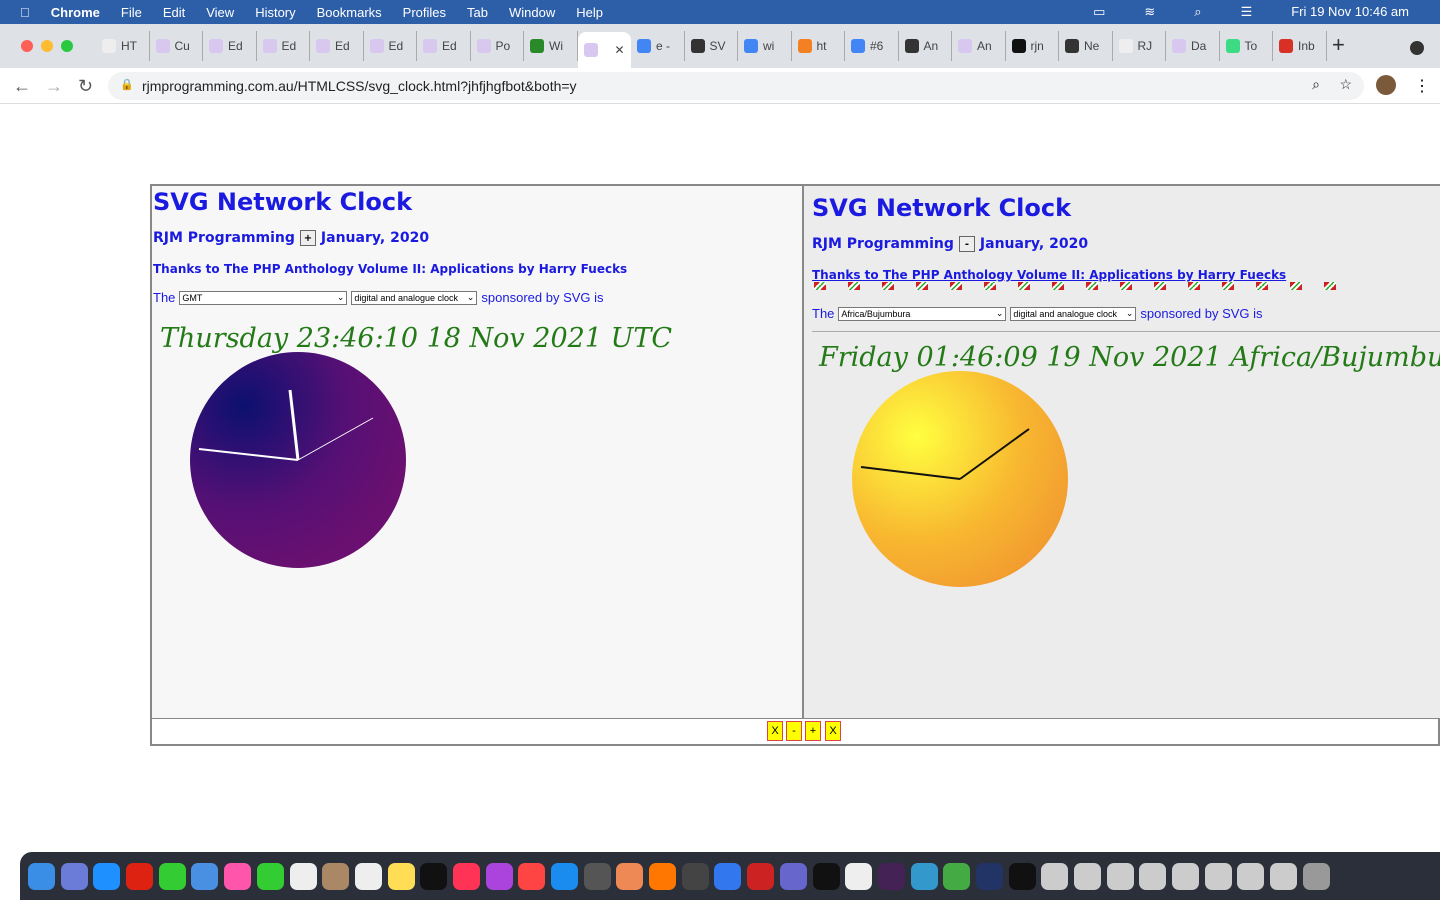  Describe the element at coordinates (551, 46) in the screenshot. I see `tab: Wi` at that location.